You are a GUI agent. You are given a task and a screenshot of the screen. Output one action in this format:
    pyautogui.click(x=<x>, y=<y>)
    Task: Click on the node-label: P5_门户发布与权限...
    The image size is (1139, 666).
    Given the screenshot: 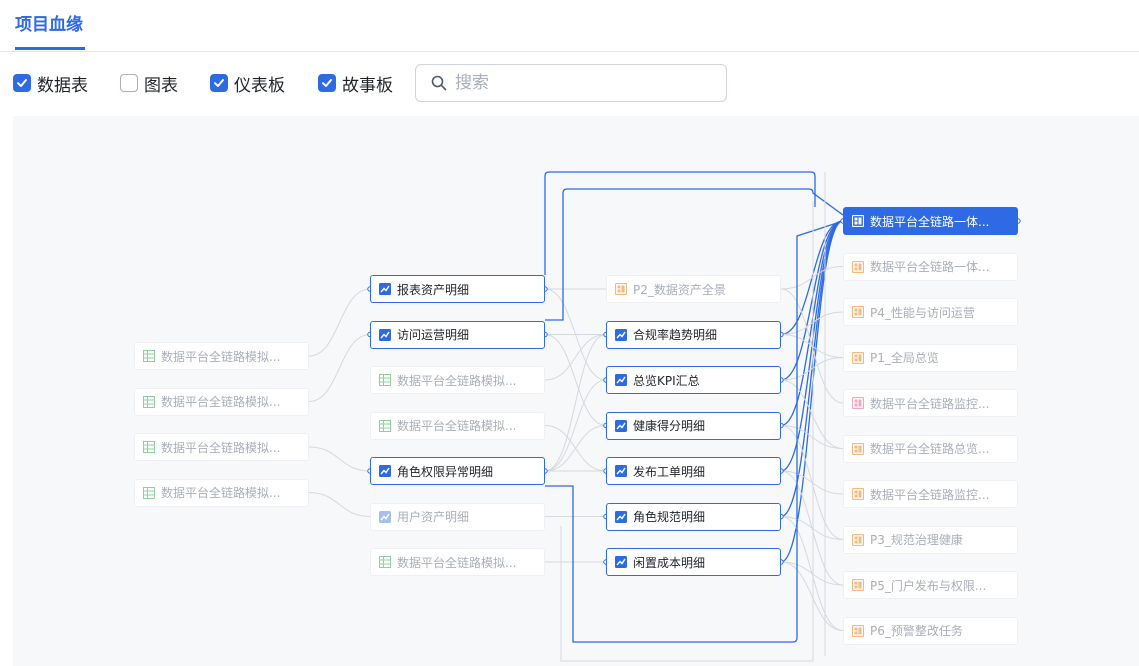 What is the action you would take?
    pyautogui.click(x=928, y=585)
    